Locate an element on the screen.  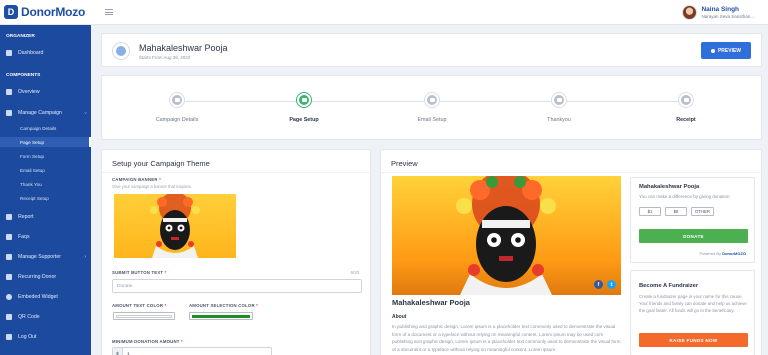
page-setup-icon is located at coordinates (304, 100).